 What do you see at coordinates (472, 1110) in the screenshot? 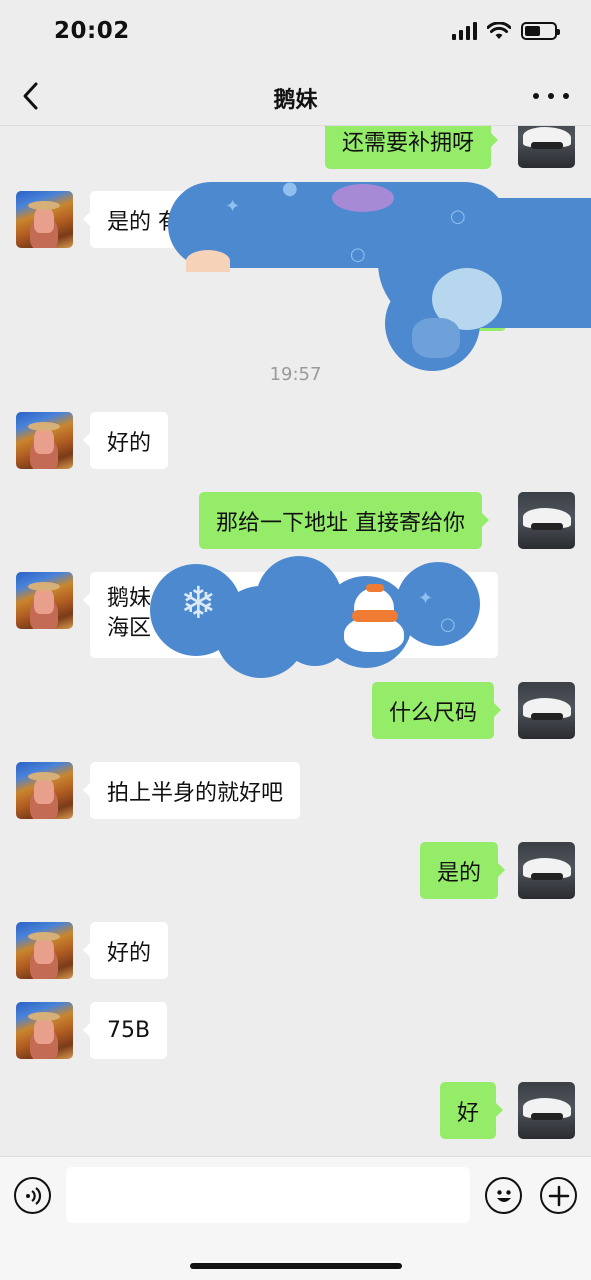
I see `message-bubble: 好` at bounding box center [472, 1110].